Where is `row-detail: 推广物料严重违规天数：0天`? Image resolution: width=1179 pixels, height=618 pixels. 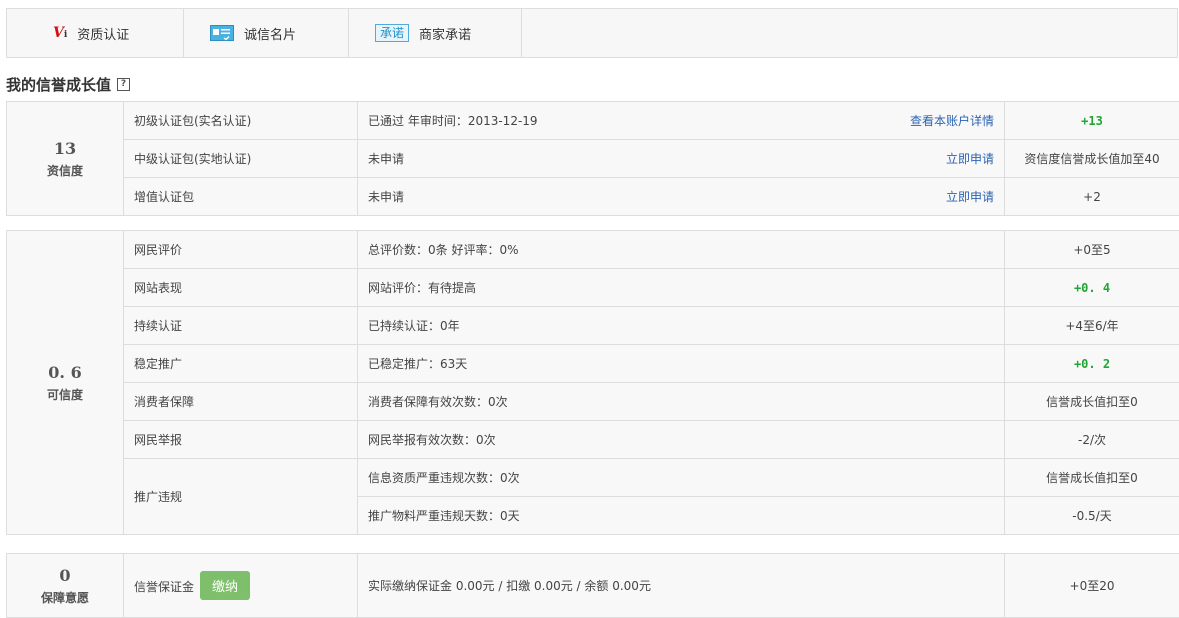
row-detail: 推广物料严重违规天数：0天 is located at coordinates (681, 515).